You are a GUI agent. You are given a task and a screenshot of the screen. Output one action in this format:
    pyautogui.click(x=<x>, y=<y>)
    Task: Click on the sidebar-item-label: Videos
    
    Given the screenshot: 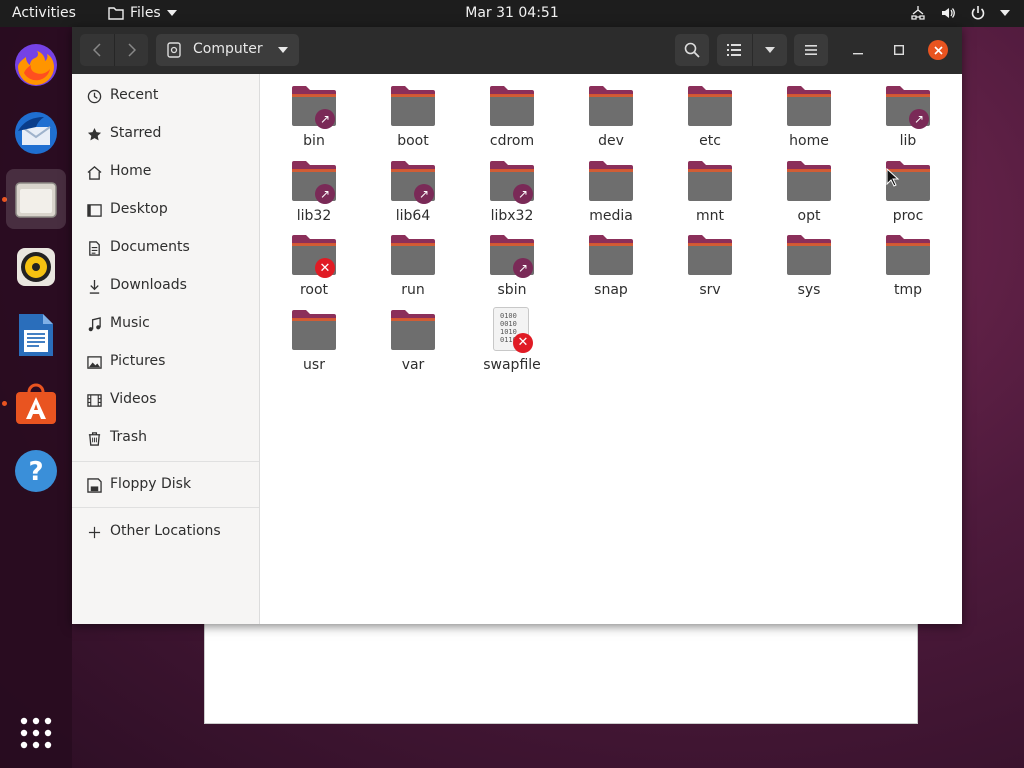 What is the action you would take?
    pyautogui.click(x=133, y=399)
    